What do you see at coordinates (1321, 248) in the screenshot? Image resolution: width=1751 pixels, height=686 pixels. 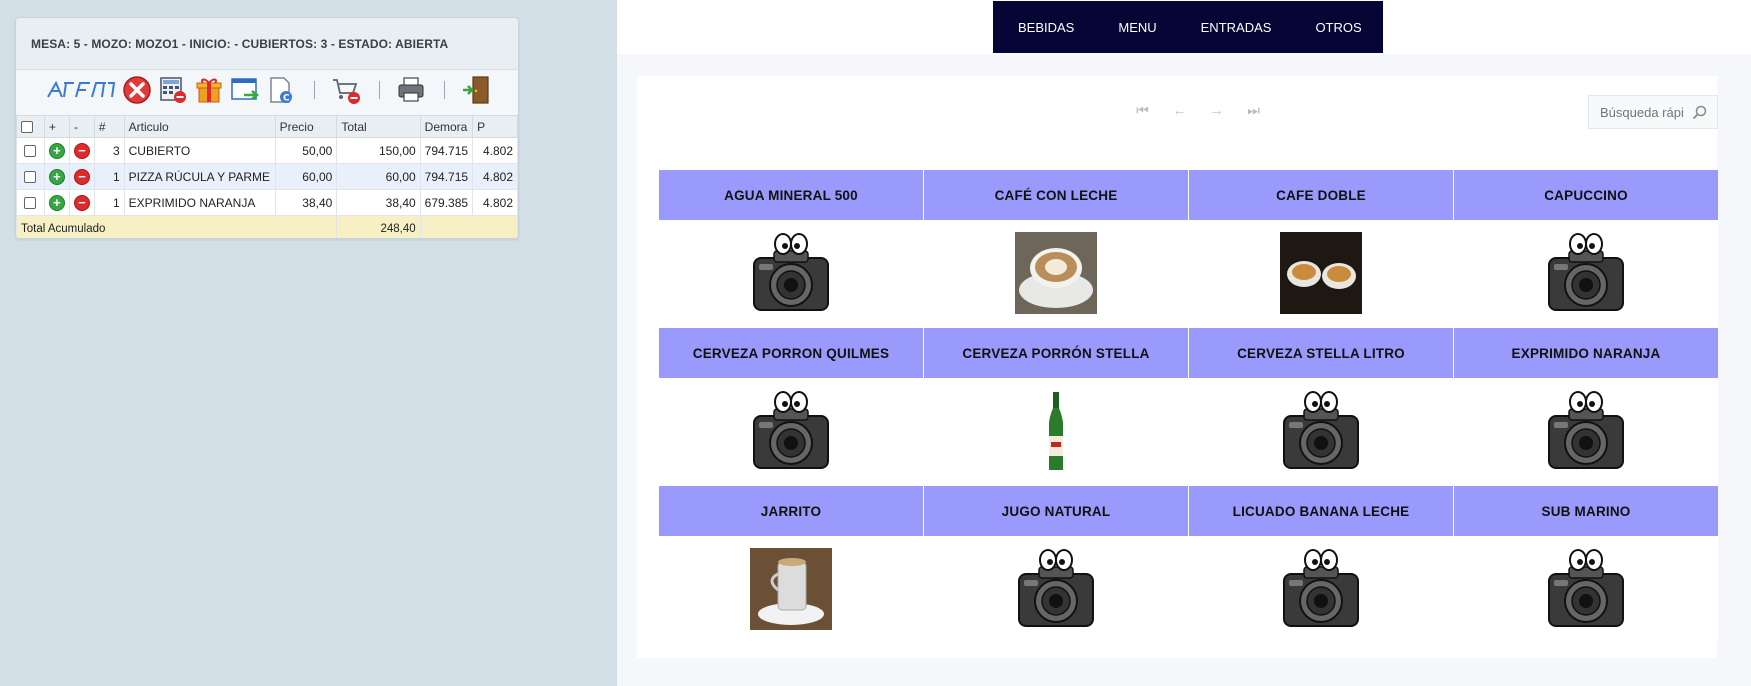 I see `product-card: CAFE DOBLE` at bounding box center [1321, 248].